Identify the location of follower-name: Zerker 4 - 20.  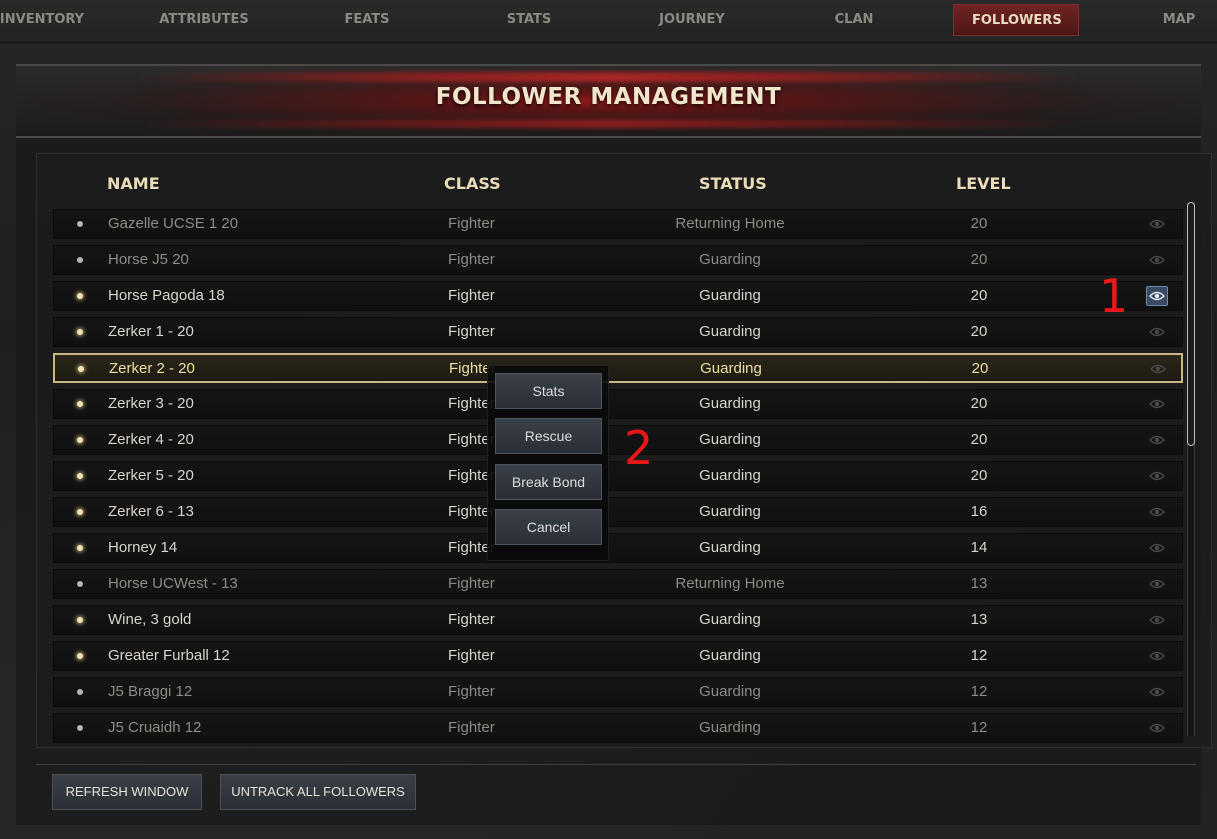
(151, 439).